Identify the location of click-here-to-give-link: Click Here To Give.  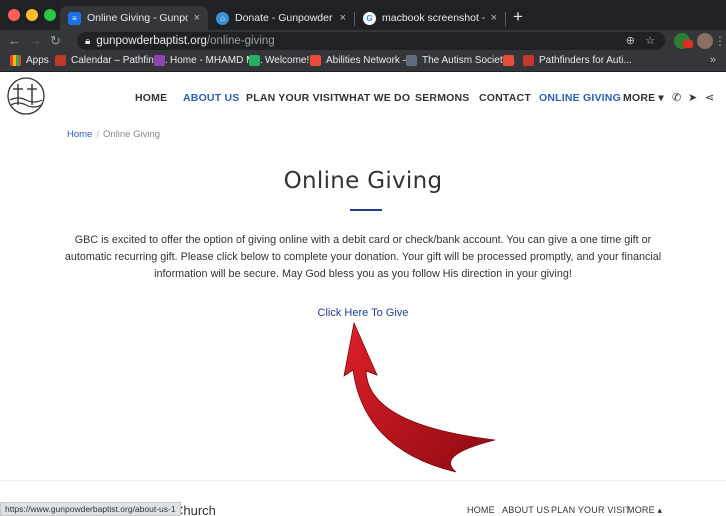
(363, 313).